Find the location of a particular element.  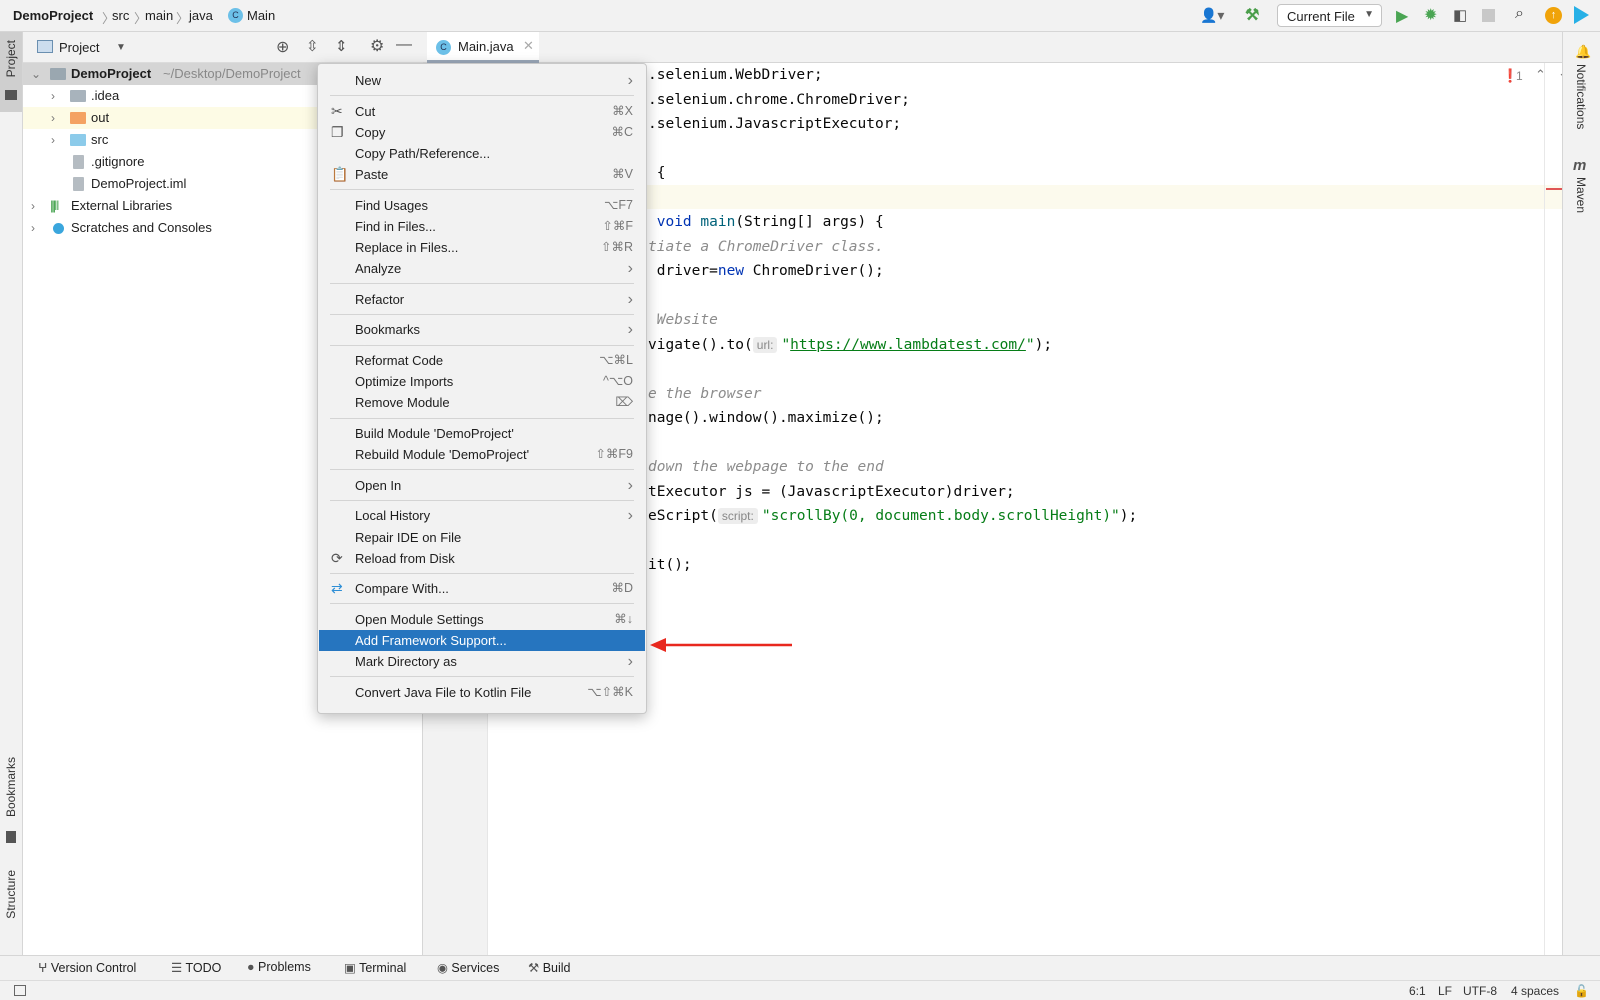

maven-tool-button: m Maven is located at coordinates (1581, 207).